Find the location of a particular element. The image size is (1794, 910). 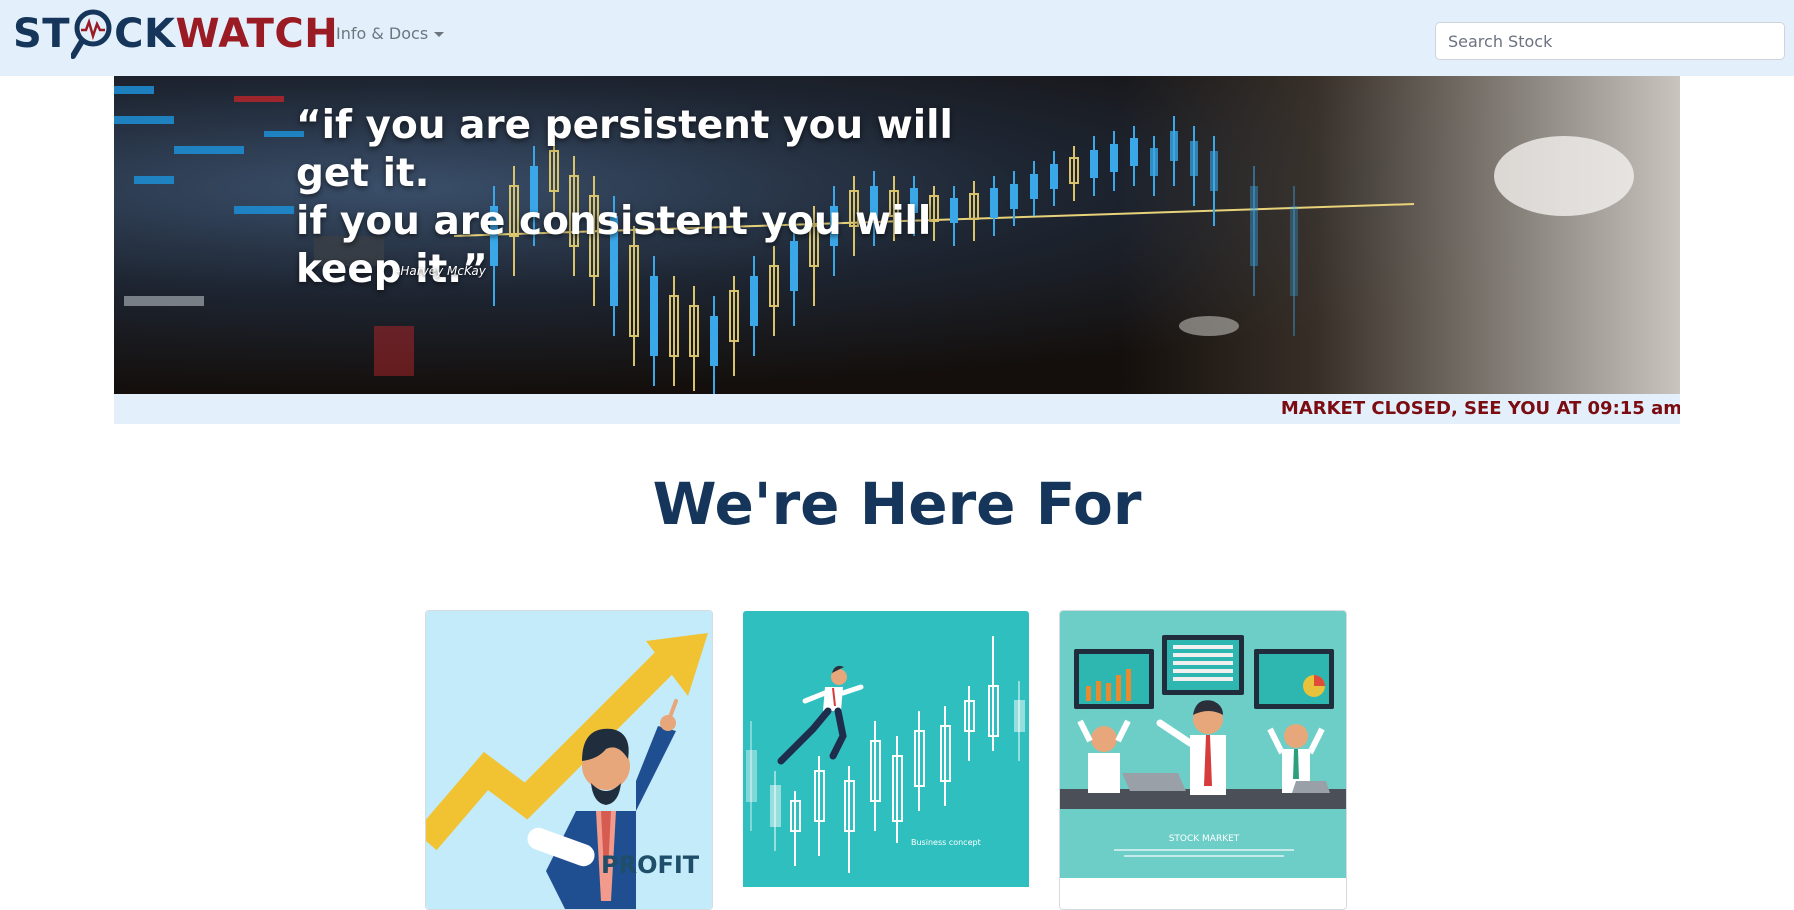

market-status-text: MARKET CLOSED, SEE YOU AT 09:15 am is located at coordinates (1480, 408).